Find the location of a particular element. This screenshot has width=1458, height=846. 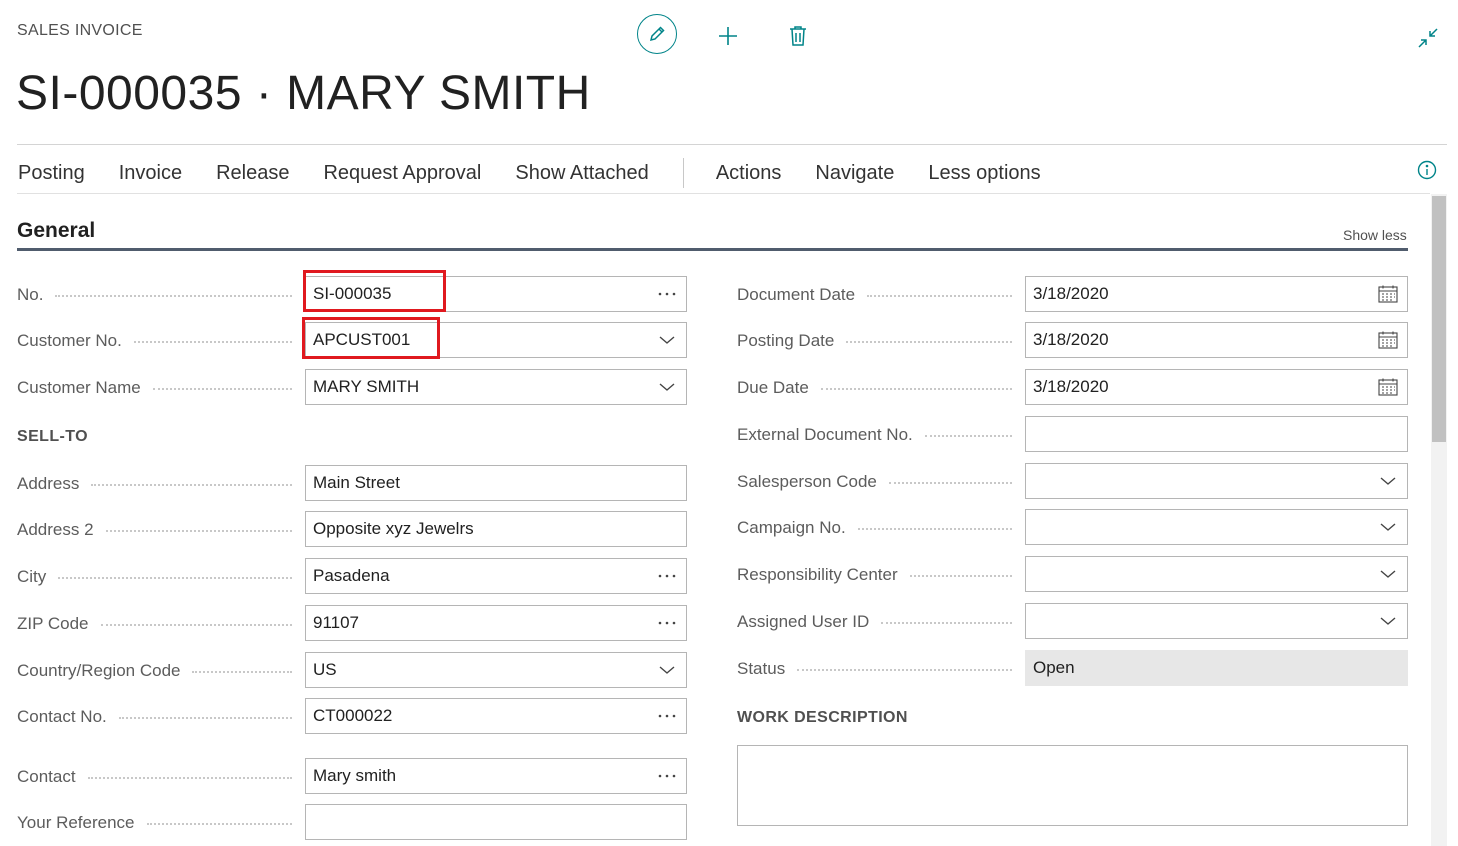

contact-no-label-text: Contact No. is located at coordinates (62, 716).